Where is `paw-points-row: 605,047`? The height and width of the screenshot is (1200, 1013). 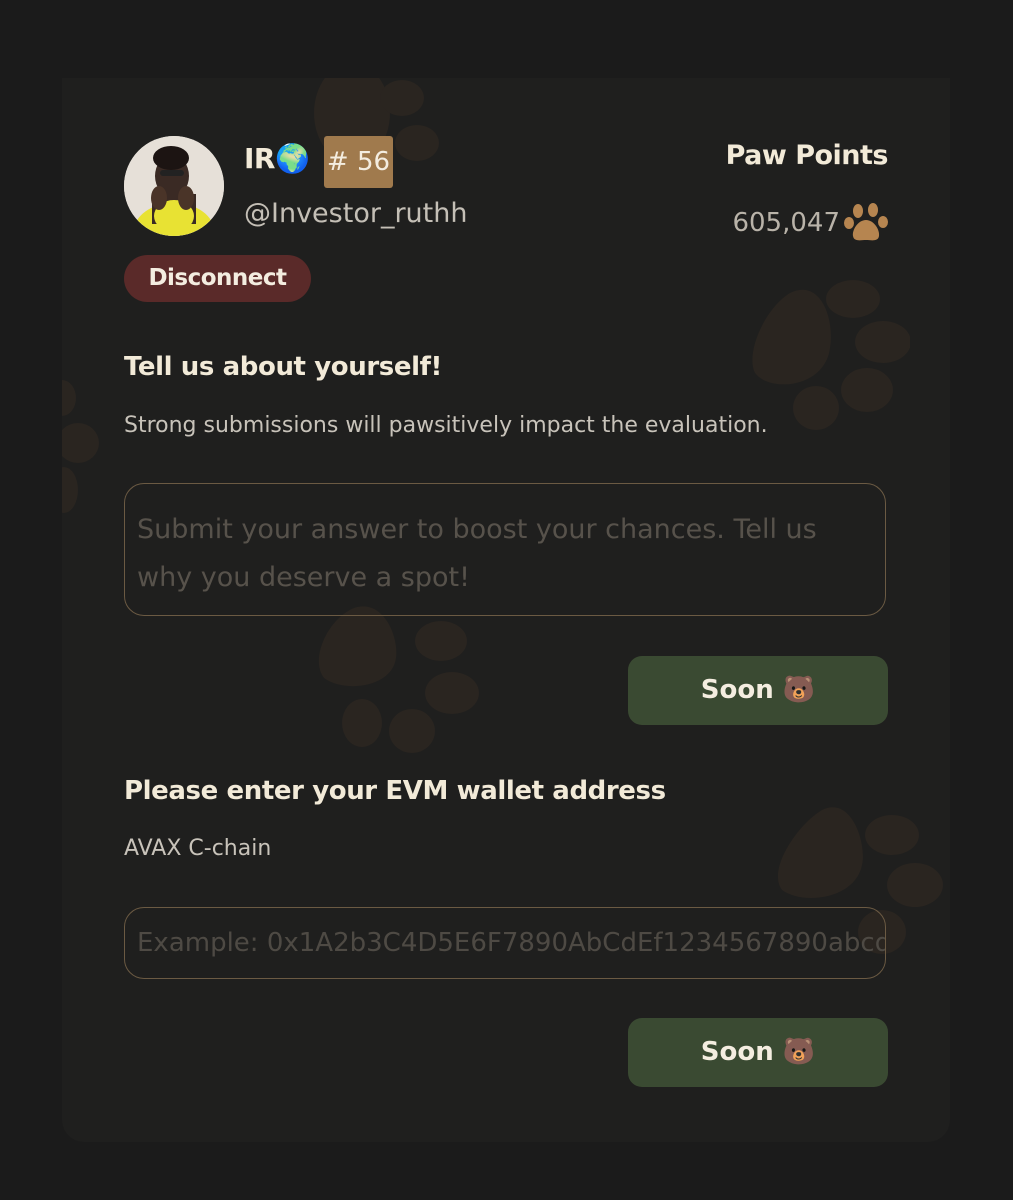
paw-points-row: 605,047 is located at coordinates (810, 223).